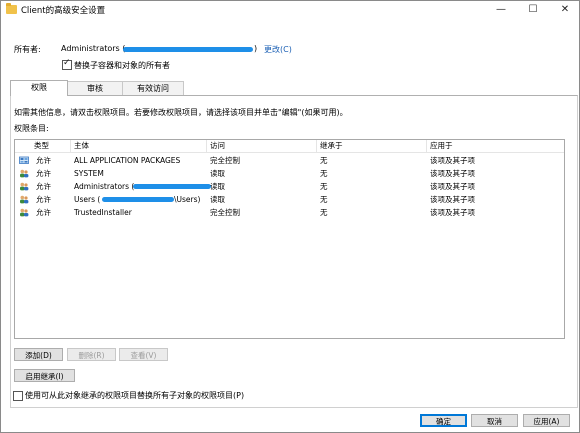  What do you see at coordinates (39, 88) in the screenshot?
I see `tab-permissions: 权限` at bounding box center [39, 88].